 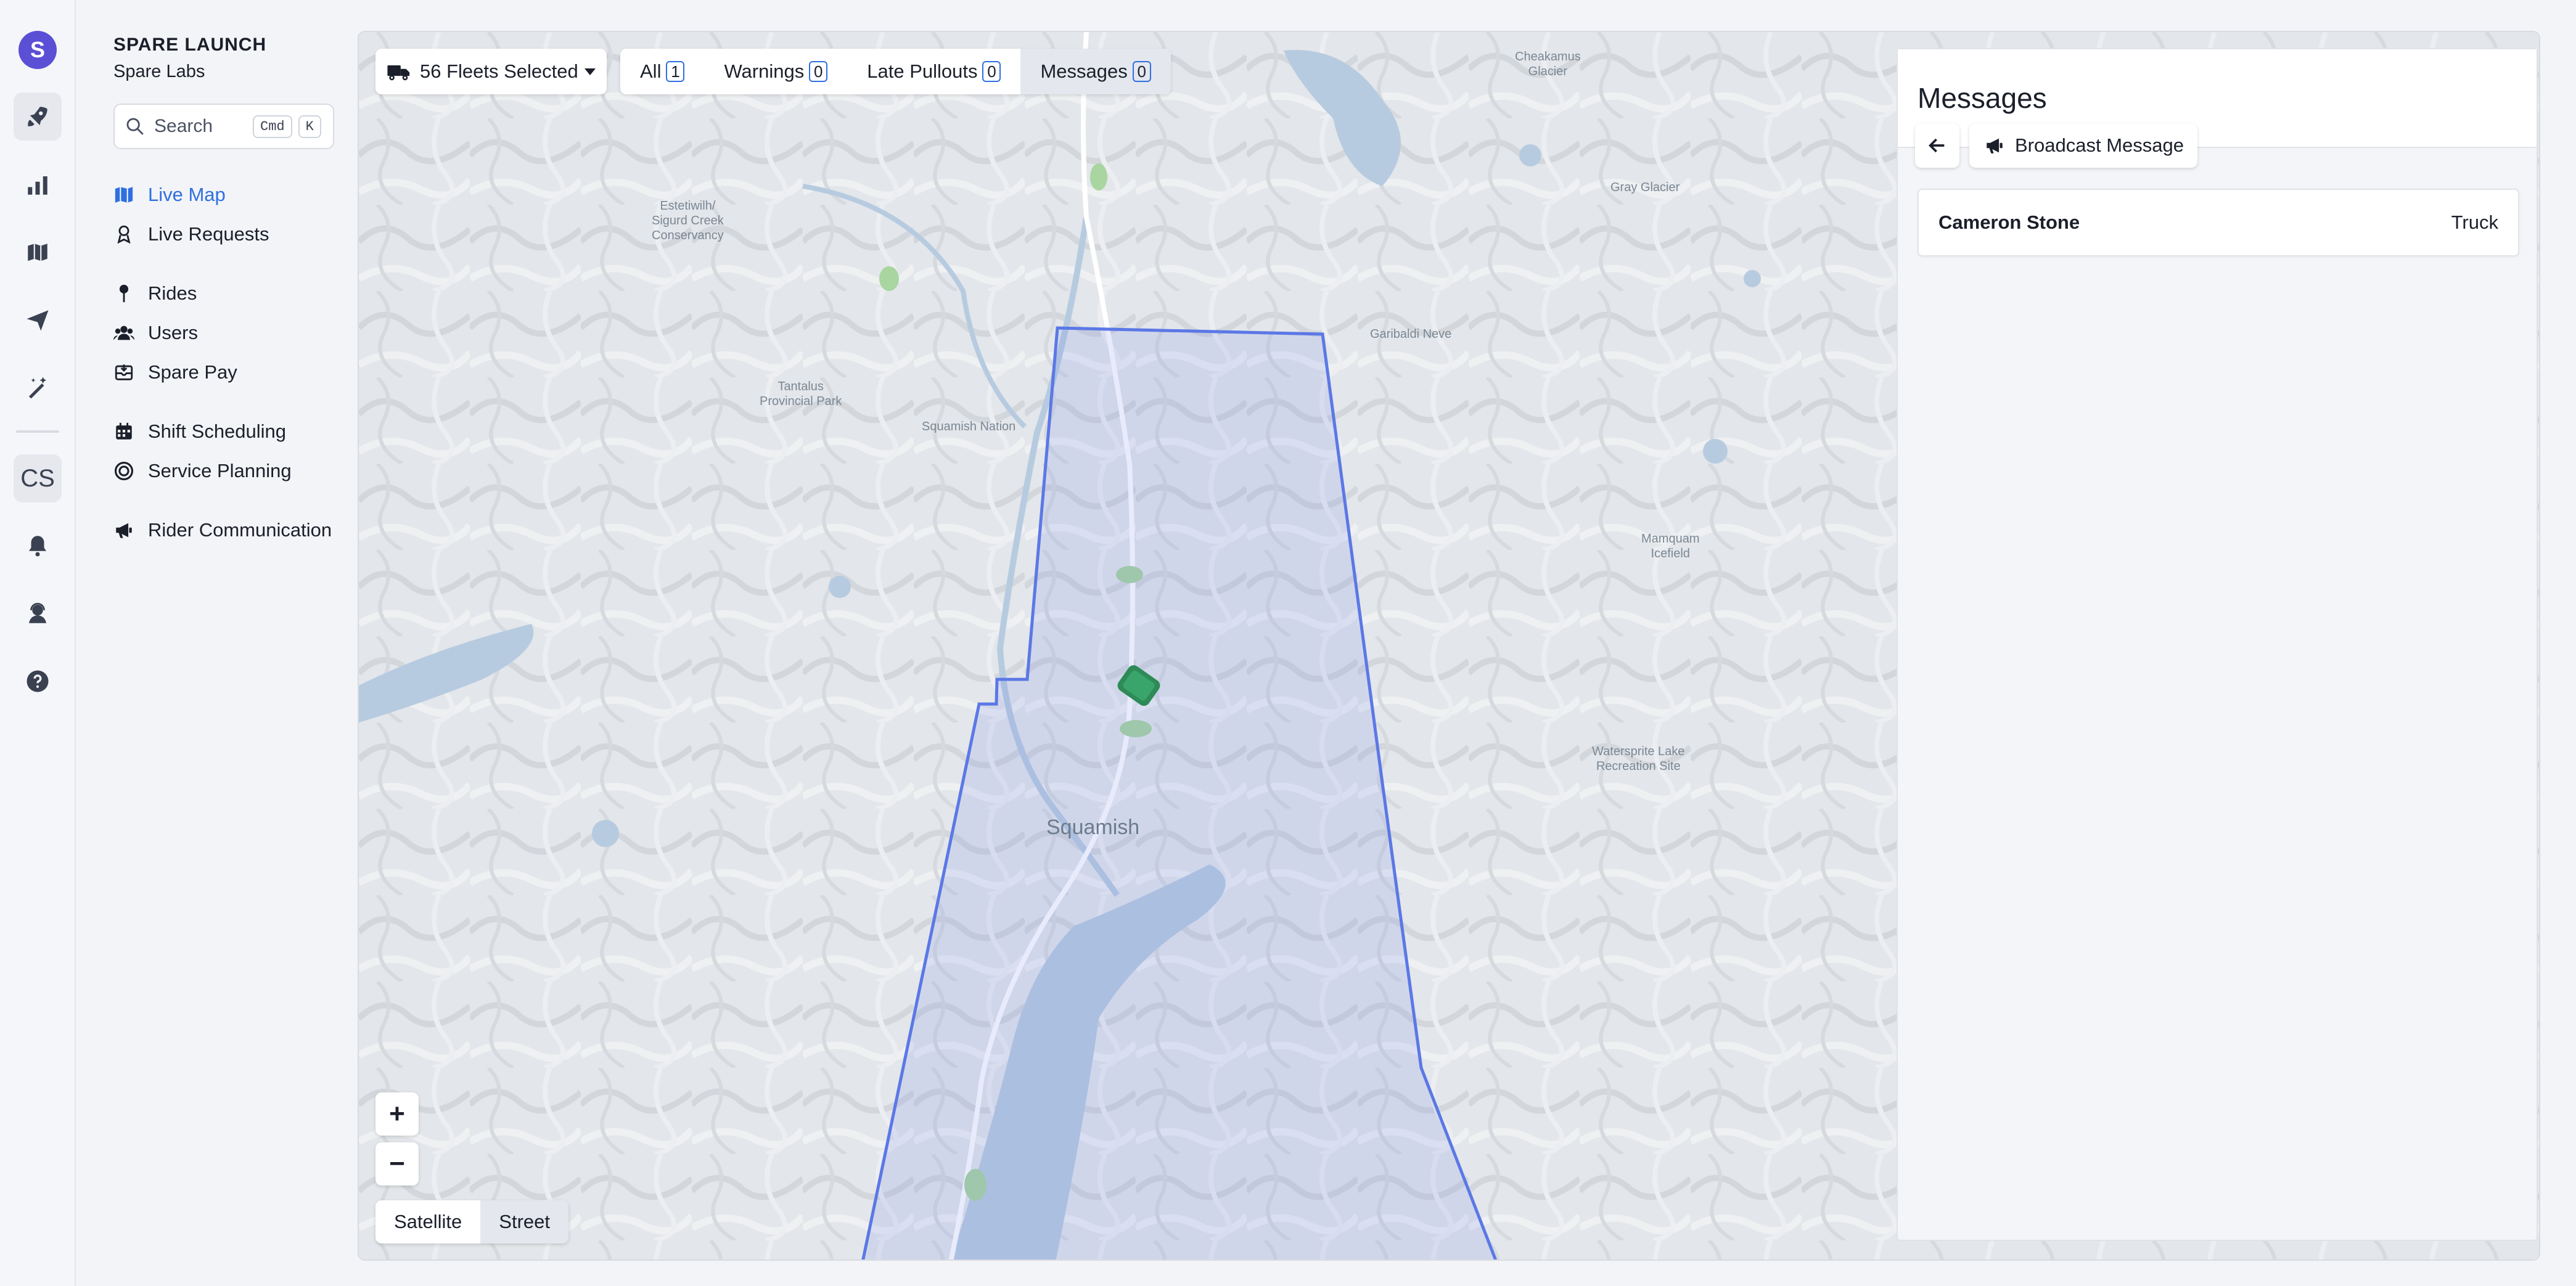 I want to click on rocket-icon, so click(x=37, y=116).